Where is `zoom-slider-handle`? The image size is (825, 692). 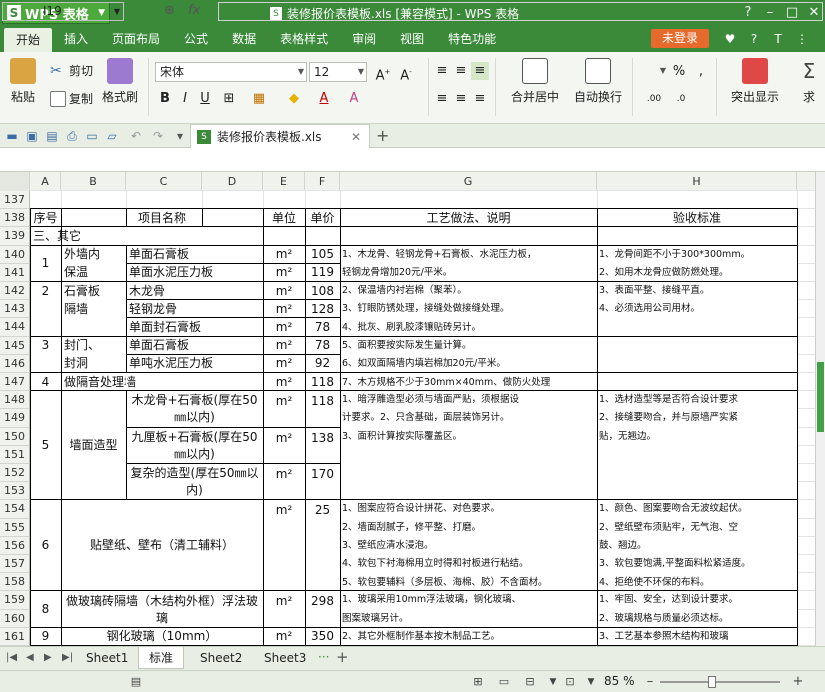
zoom-slider-handle is located at coordinates (712, 682).